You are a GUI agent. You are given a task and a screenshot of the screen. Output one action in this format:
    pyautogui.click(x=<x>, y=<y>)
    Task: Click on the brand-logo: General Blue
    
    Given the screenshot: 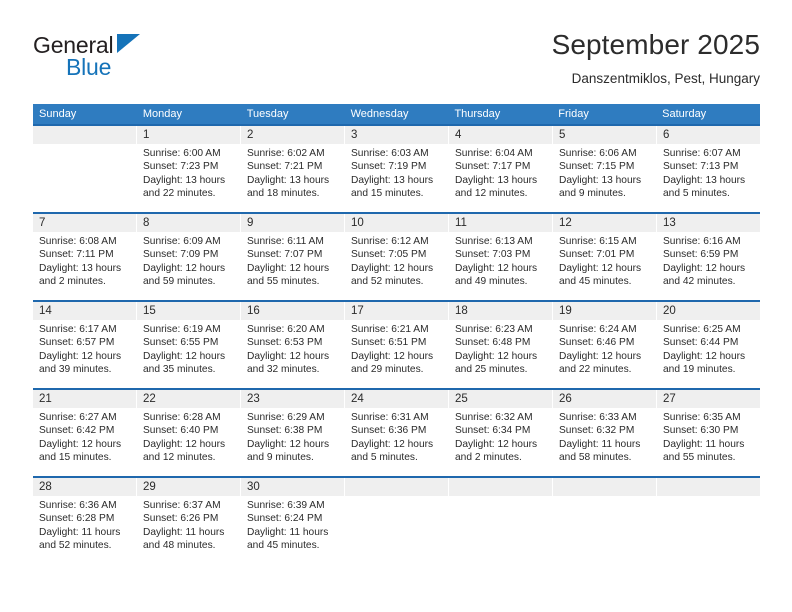 What is the action you would take?
    pyautogui.click(x=133, y=60)
    